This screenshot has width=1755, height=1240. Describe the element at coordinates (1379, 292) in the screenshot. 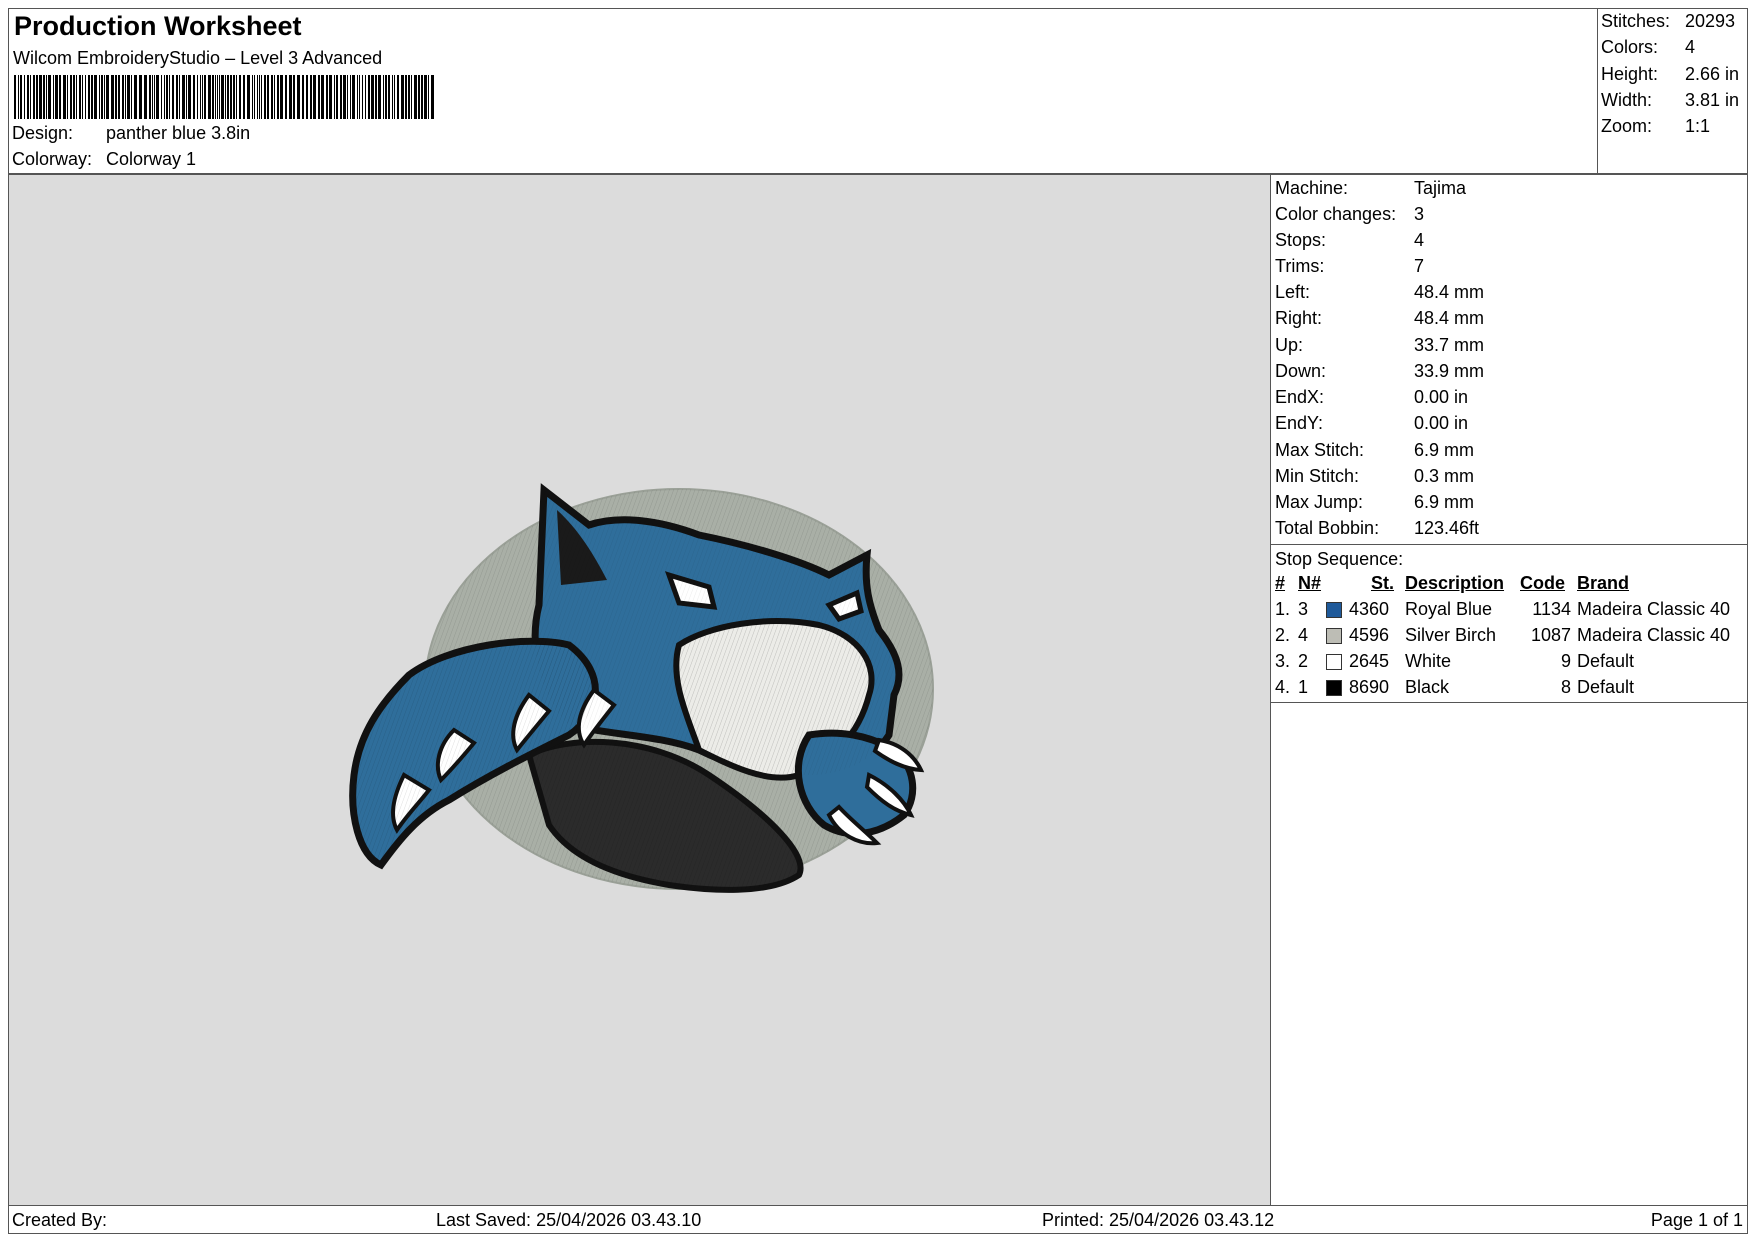

I see `info-row-left: Left: 48.4 mm` at that location.